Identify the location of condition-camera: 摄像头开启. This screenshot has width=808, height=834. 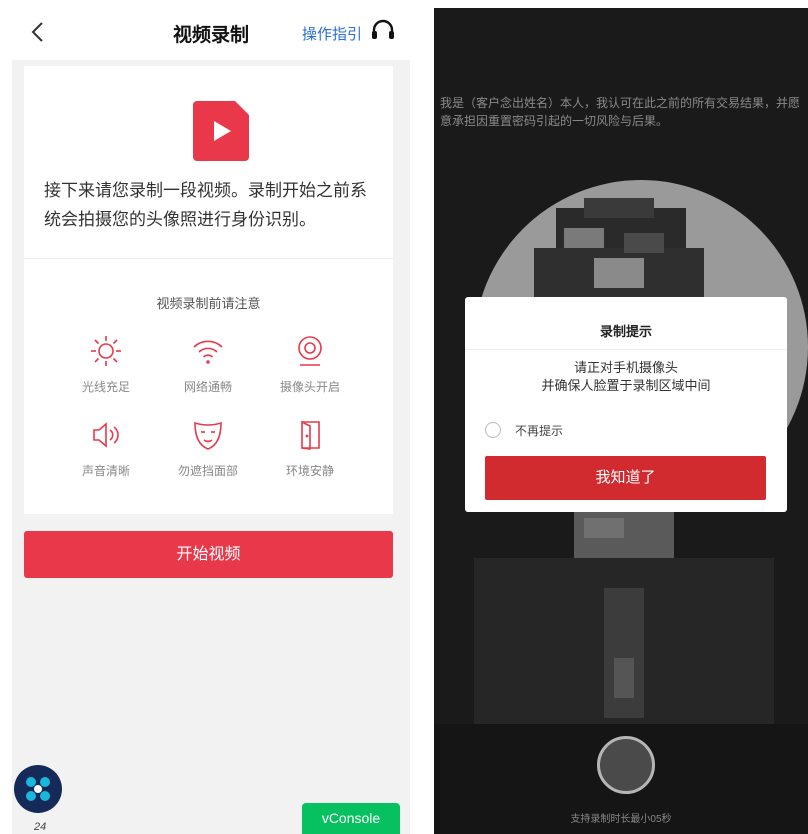
(310, 364).